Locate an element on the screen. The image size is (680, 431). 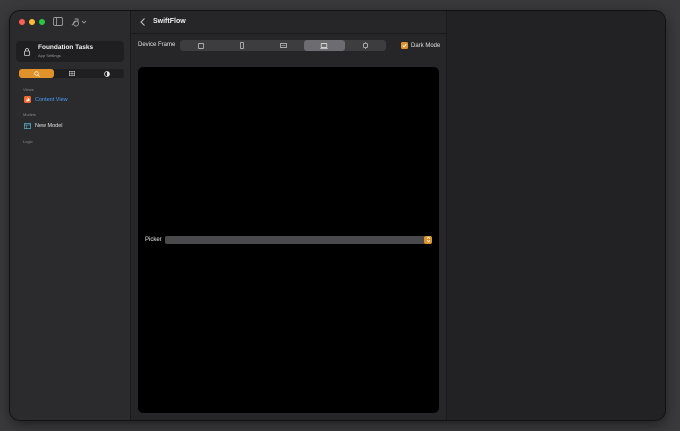
sidebar-toggle-icon is located at coordinates (58, 21).